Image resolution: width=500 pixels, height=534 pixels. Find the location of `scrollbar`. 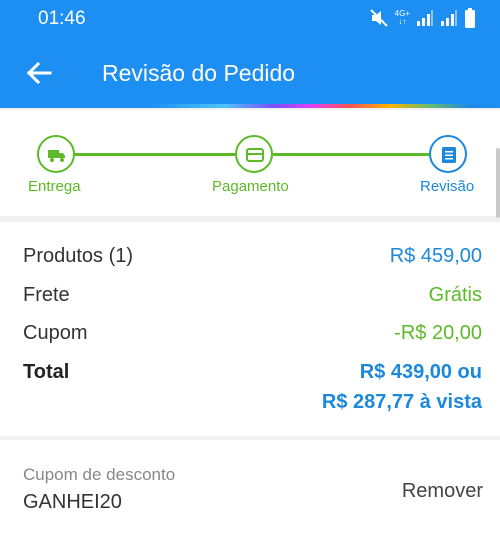

scrollbar is located at coordinates (498, 183).